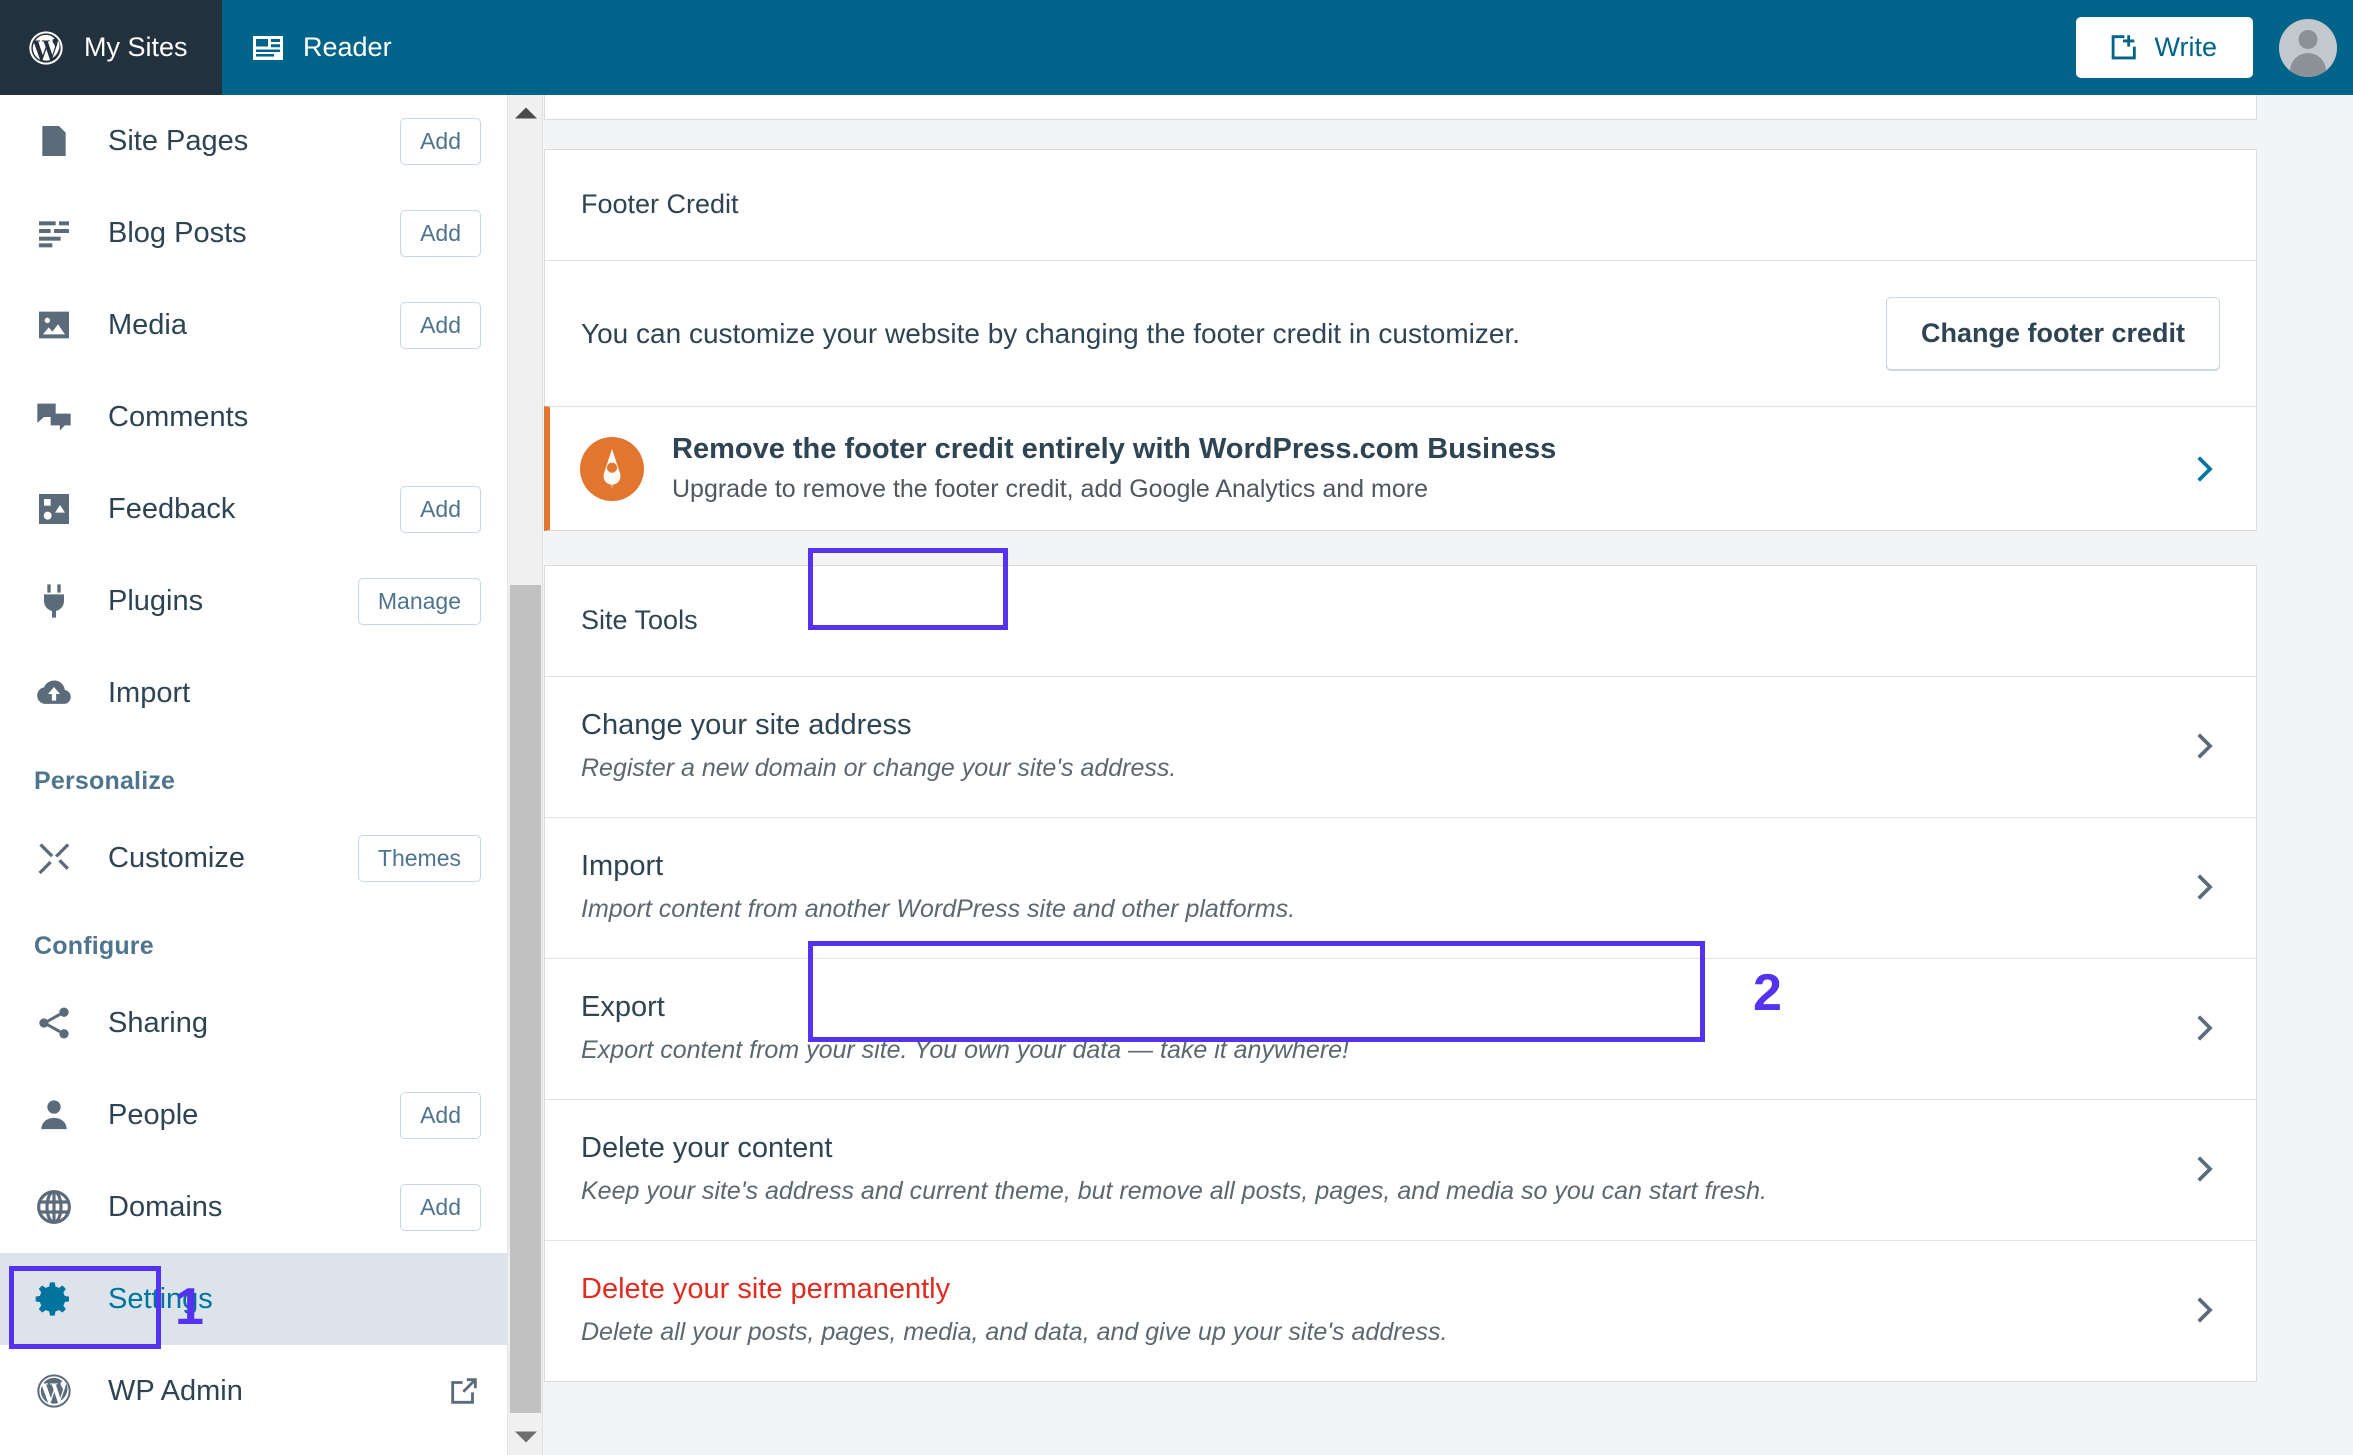  What do you see at coordinates (253, 509) in the screenshot?
I see `sidebar-item-feedback: Feedback Add` at bounding box center [253, 509].